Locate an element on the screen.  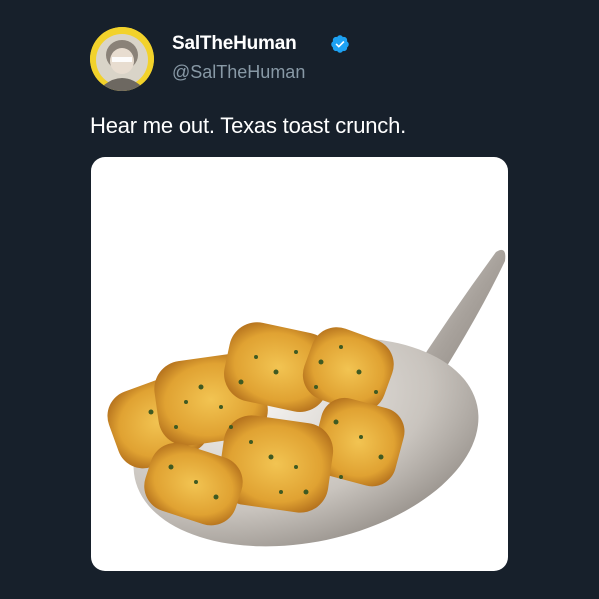
avatar is located at coordinates (122, 59).